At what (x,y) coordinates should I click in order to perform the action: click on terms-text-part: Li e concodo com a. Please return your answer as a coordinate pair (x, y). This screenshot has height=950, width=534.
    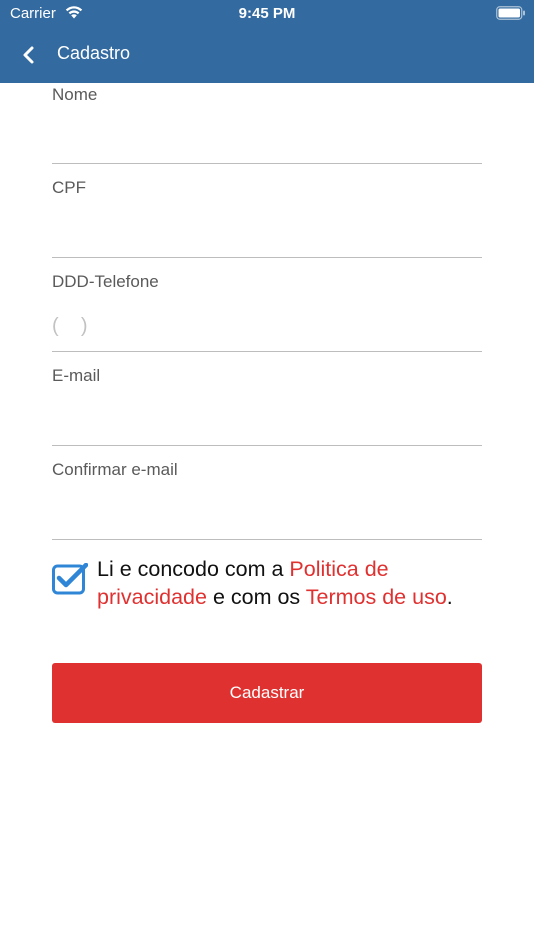
    Looking at the image, I should click on (193, 569).